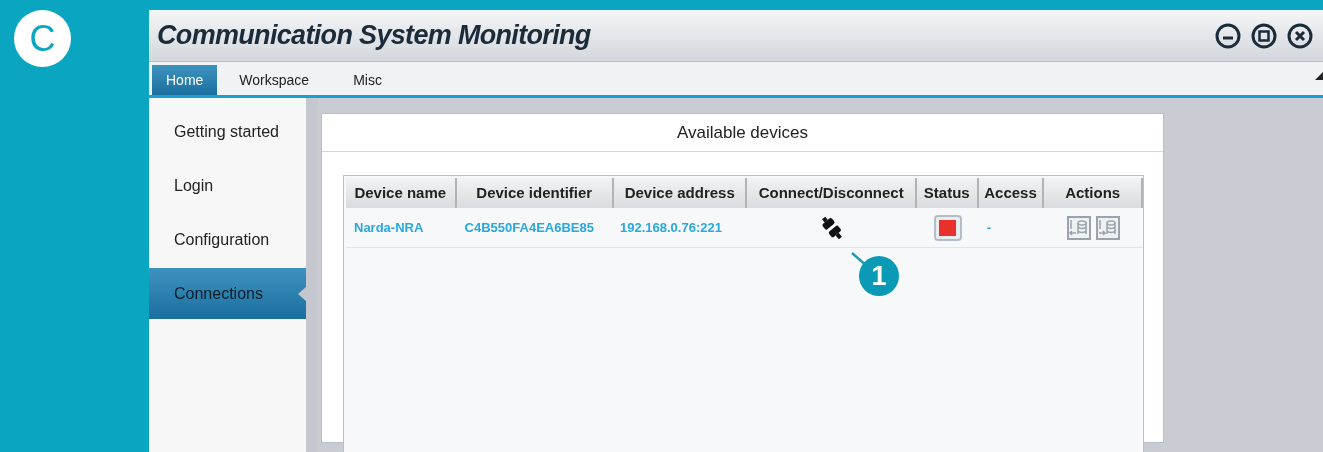  I want to click on column-header: Connect/Disconnect, so click(832, 193).